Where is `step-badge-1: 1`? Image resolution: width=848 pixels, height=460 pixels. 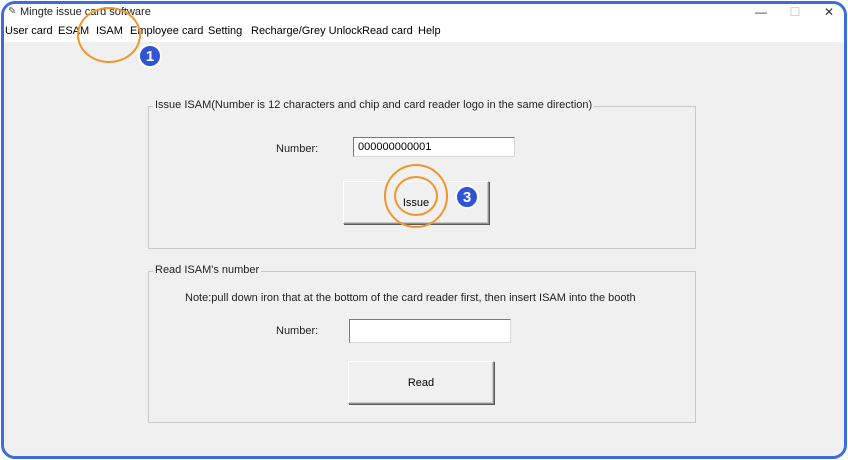
step-badge-1: 1 is located at coordinates (150, 56).